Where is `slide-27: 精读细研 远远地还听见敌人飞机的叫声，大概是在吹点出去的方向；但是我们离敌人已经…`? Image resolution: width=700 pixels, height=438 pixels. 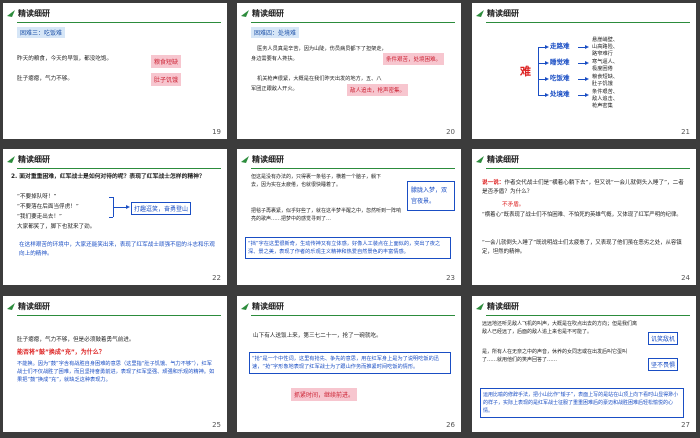 slide-27: 精读细研 远远地还听见敌人飞机的叫声，大概是在吹点出去的方向；但是我们离敌人已经… is located at coordinates (584, 364).